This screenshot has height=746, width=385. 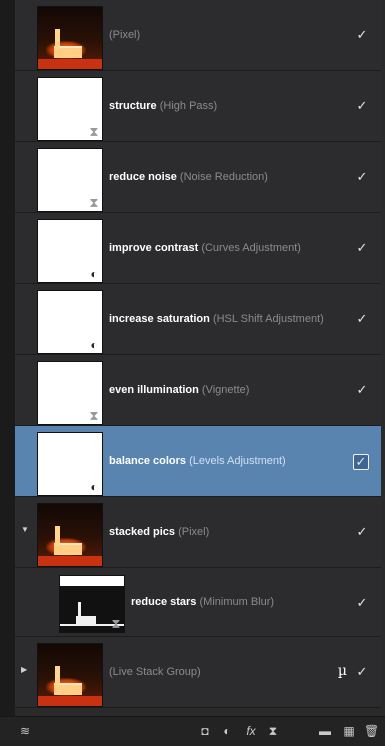 I want to click on live-stack-operator-icon: µ, so click(x=342, y=671).